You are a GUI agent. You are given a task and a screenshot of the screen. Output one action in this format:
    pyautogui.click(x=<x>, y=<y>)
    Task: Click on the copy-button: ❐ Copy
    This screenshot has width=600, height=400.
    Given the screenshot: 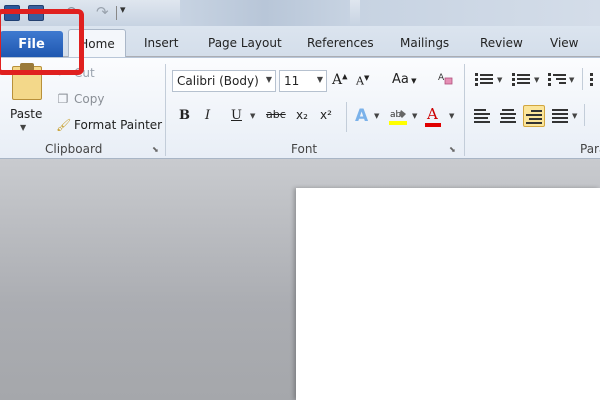 What is the action you would take?
    pyautogui.click(x=80, y=99)
    